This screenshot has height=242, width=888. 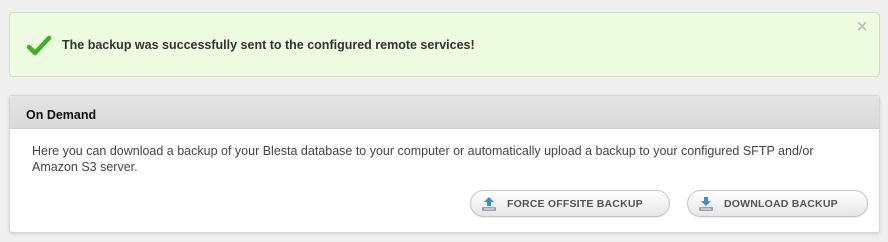 What do you see at coordinates (862, 26) in the screenshot?
I see `close-icon: ×` at bounding box center [862, 26].